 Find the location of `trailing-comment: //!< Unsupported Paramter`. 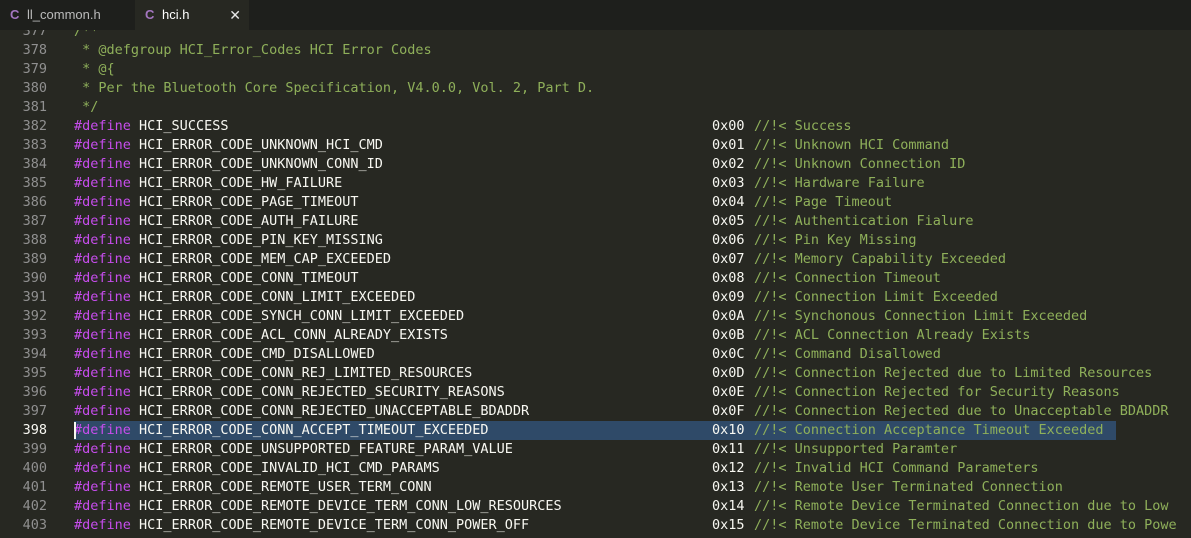

trailing-comment: //!< Unsupported Paramter is located at coordinates (856, 449).